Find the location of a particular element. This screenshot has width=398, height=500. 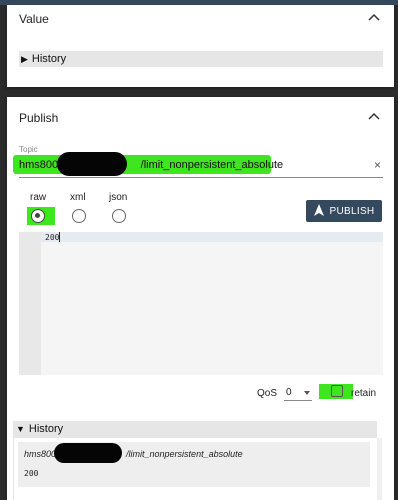

editor-gutter is located at coordinates (30, 303).